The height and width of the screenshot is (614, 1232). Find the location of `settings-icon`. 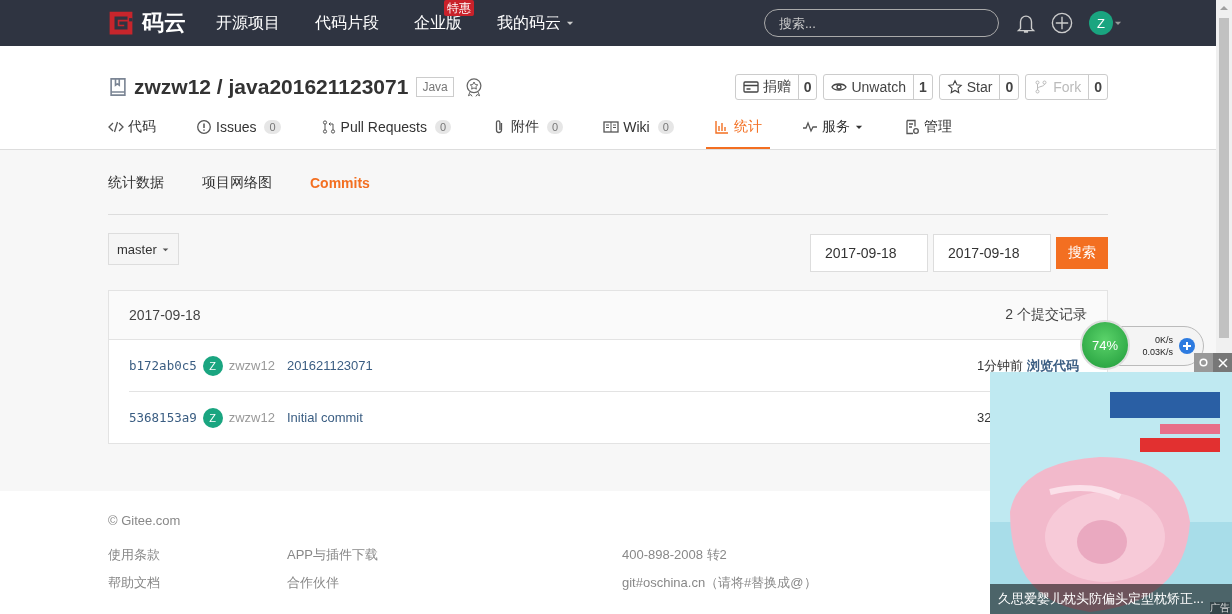

settings-icon is located at coordinates (1203, 362).